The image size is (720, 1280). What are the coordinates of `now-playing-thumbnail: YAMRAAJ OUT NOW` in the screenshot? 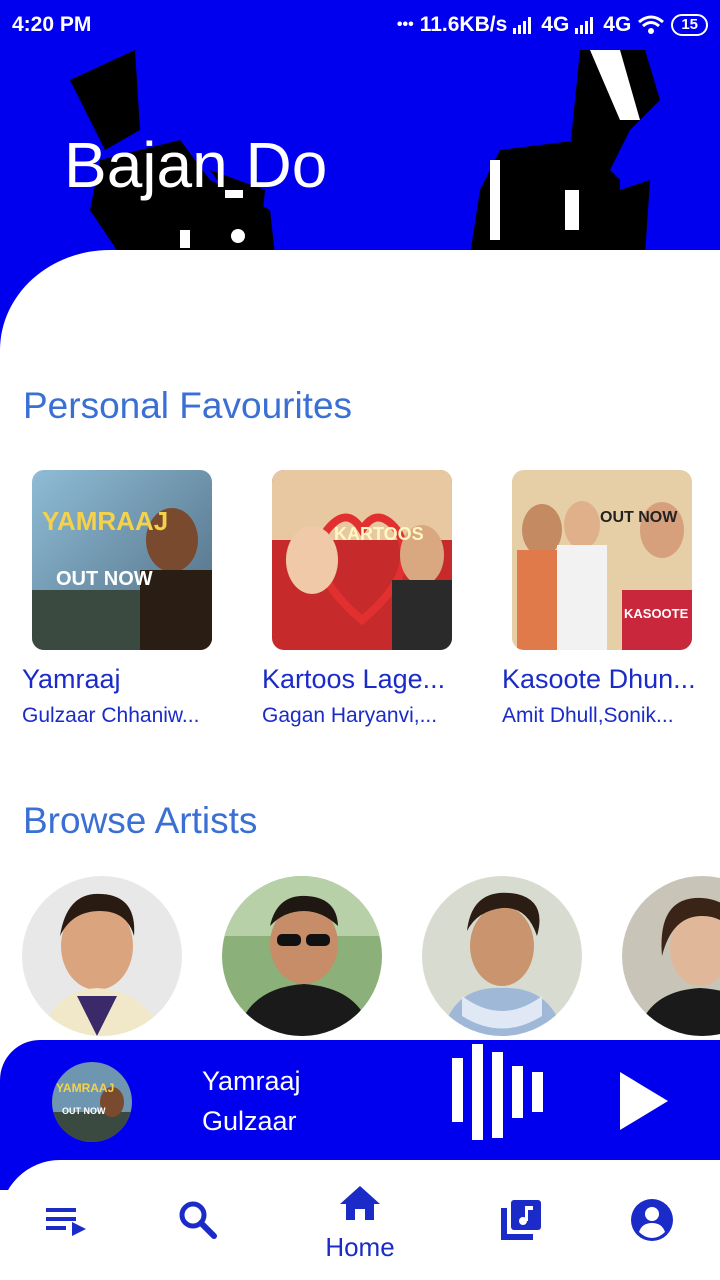 It's located at (92, 1102).